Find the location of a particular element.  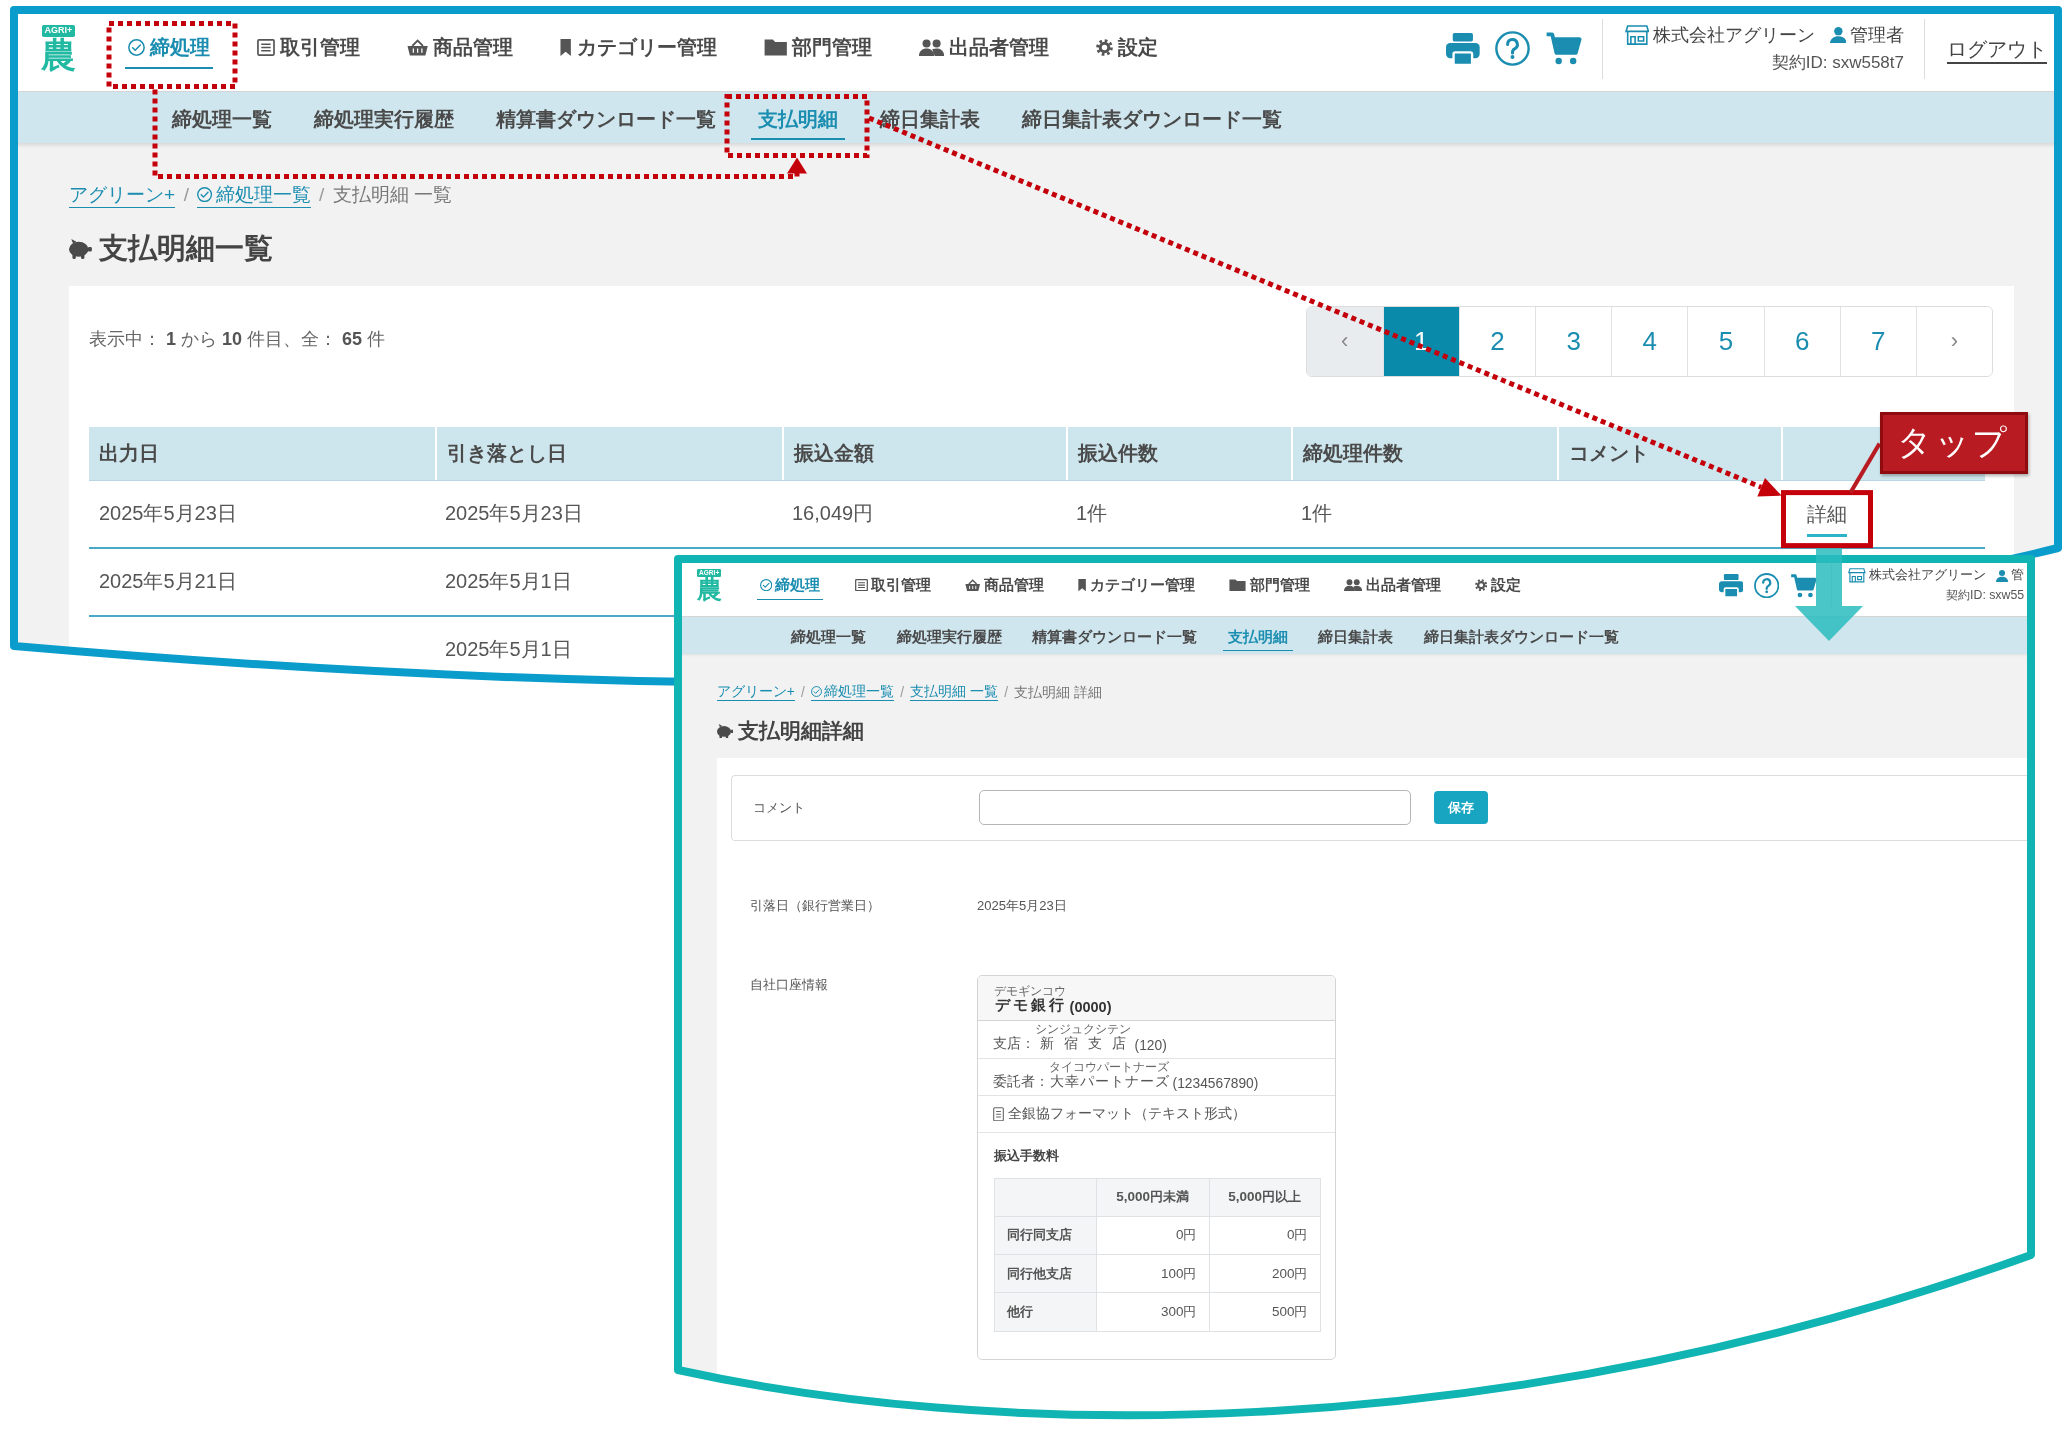

table-cell: 200円 is located at coordinates (1265, 1274).